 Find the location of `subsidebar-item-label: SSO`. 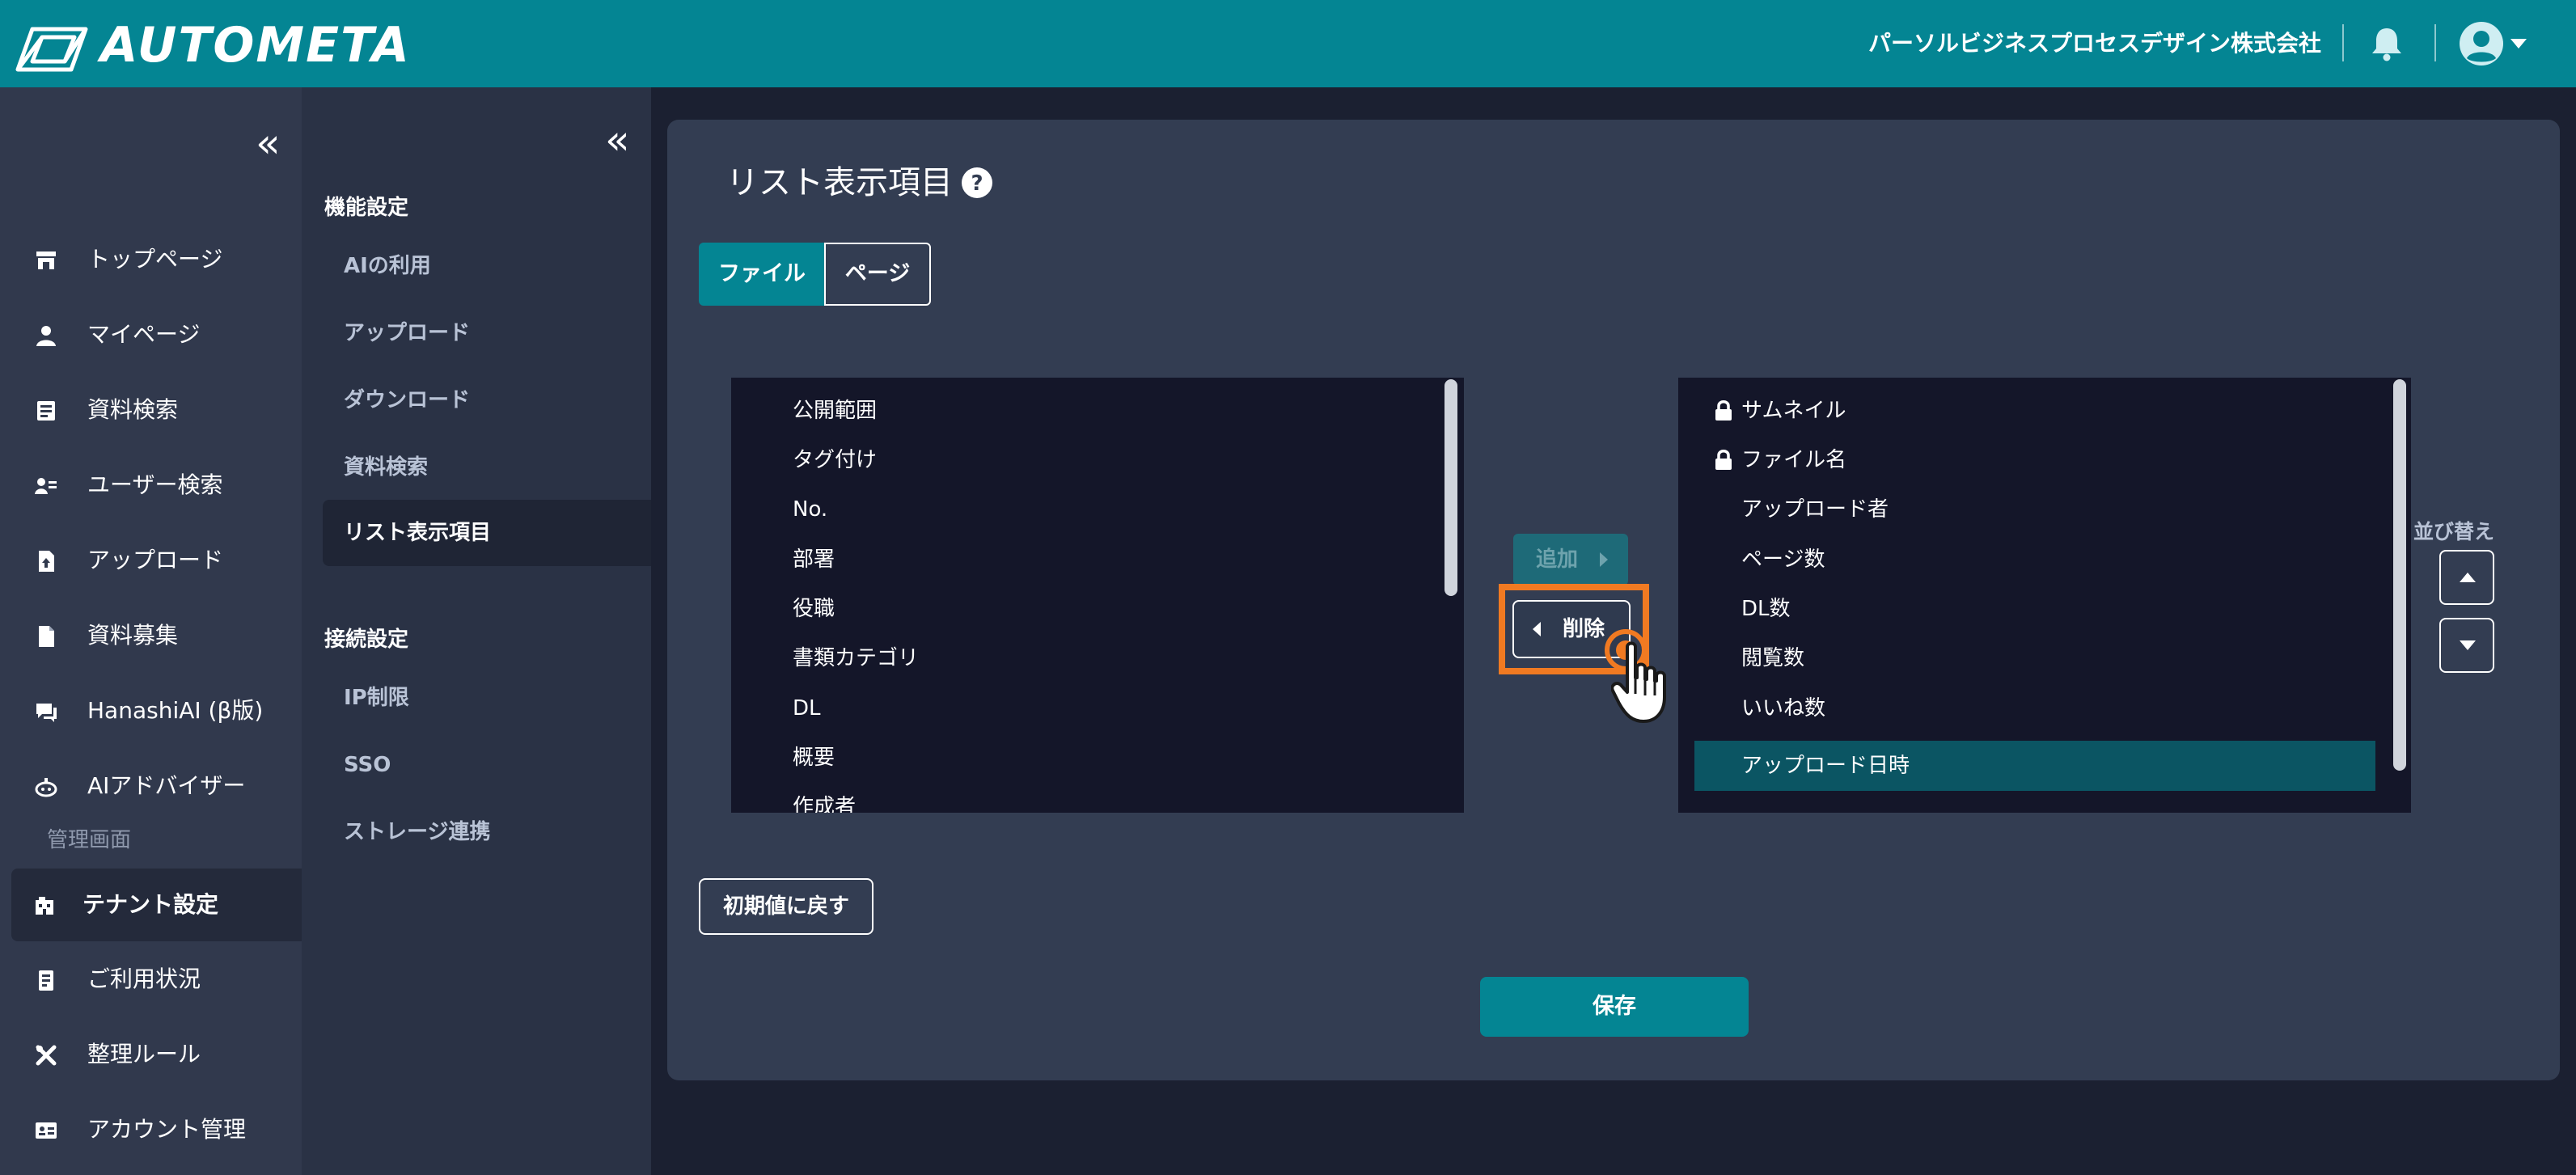

subsidebar-item-label: SSO is located at coordinates (368, 765).